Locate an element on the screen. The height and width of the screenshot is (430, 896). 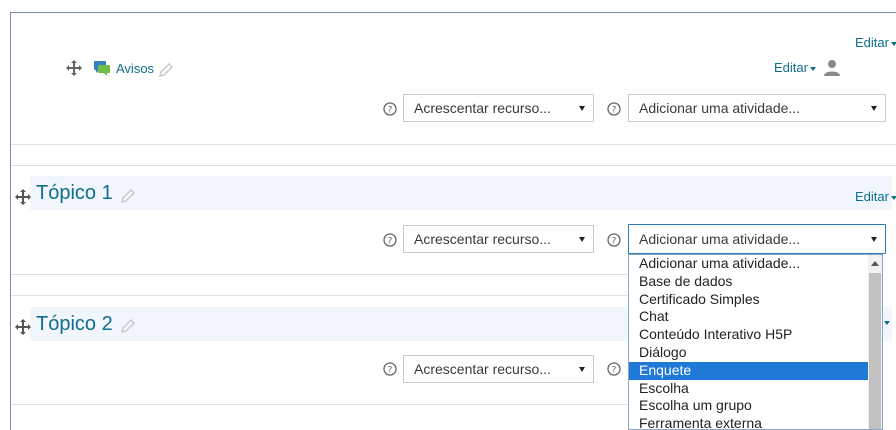
dropdown-option: Chat is located at coordinates (749, 317).